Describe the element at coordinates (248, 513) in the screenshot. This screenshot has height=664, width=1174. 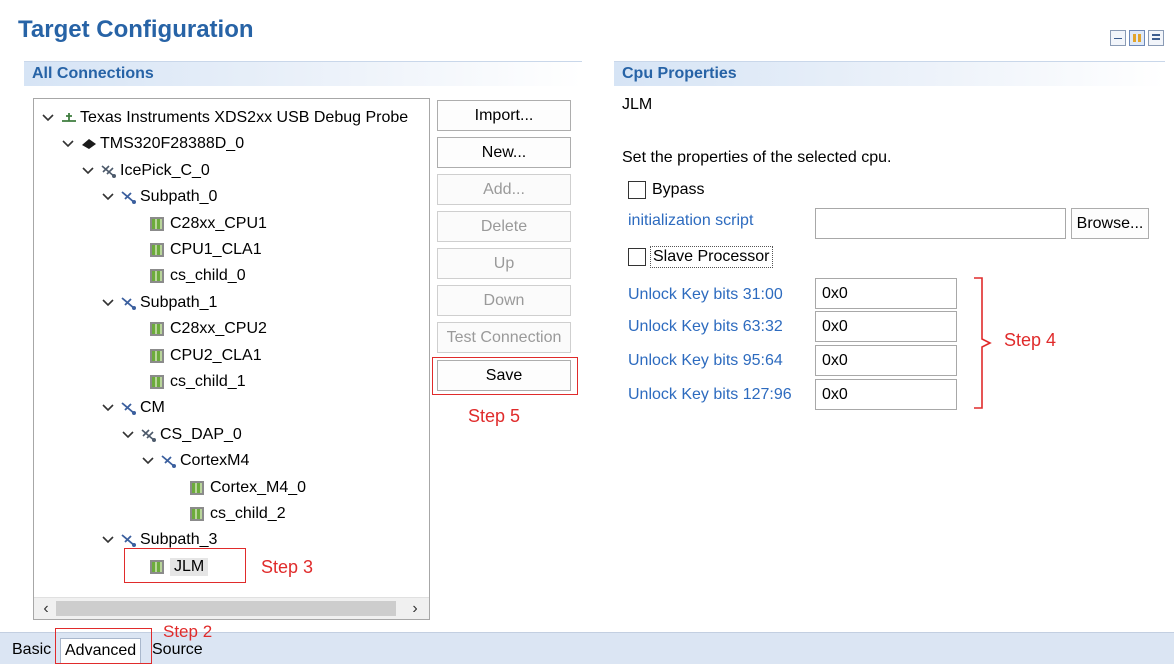
I see `tree-item-label: cs_child_2` at that location.